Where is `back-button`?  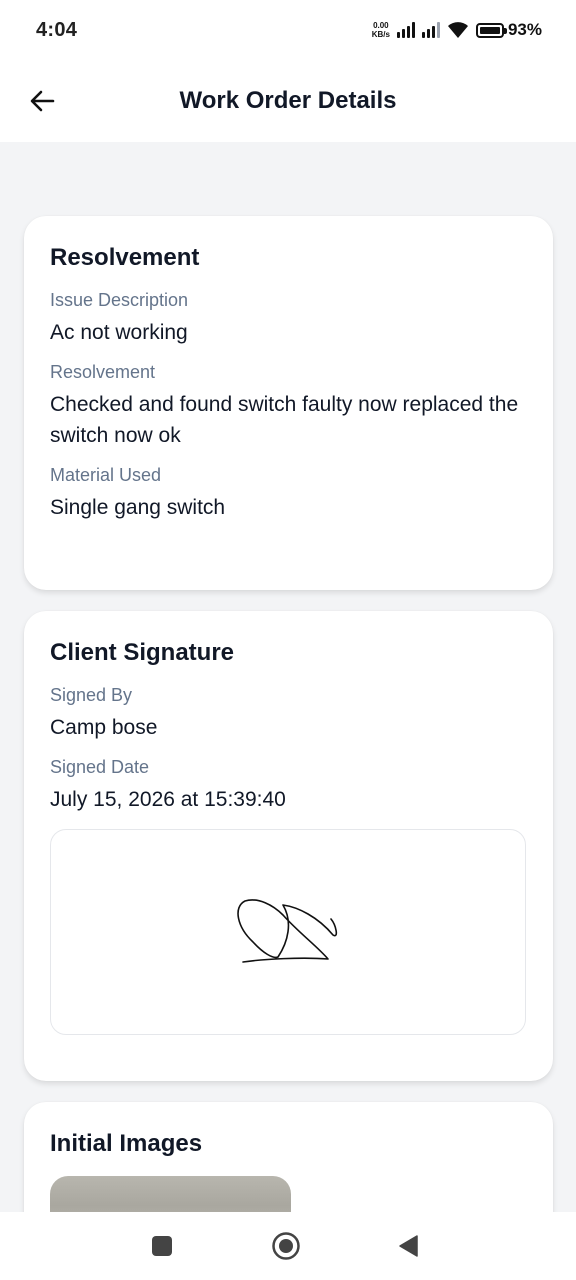 back-button is located at coordinates (42, 101).